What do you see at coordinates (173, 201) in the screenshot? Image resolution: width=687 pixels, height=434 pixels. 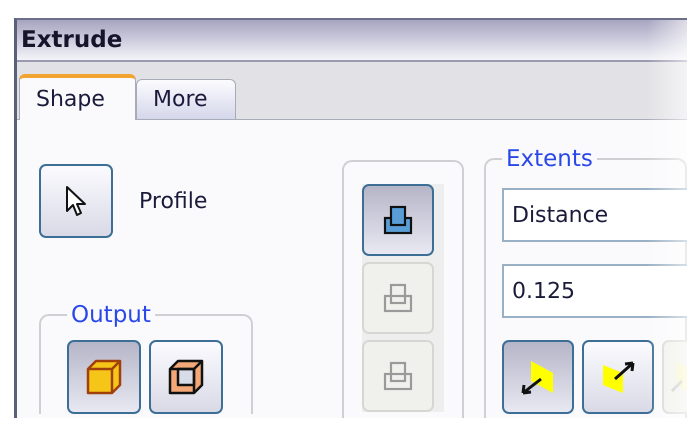 I see `profile-label: Profile` at bounding box center [173, 201].